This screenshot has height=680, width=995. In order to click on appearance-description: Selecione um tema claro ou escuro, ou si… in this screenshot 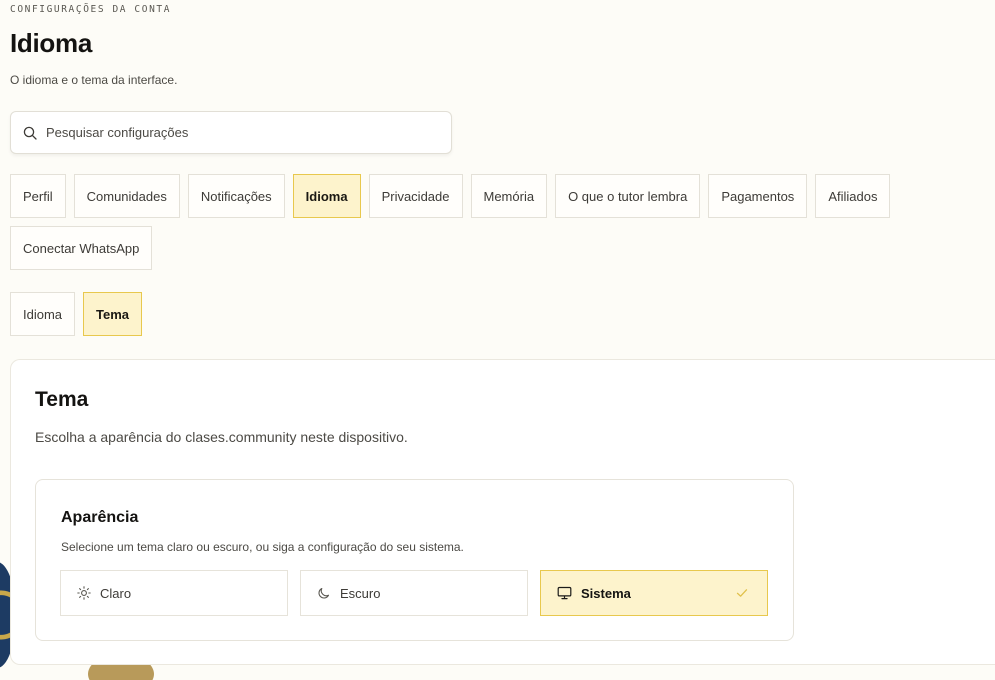, I will do `click(262, 547)`.